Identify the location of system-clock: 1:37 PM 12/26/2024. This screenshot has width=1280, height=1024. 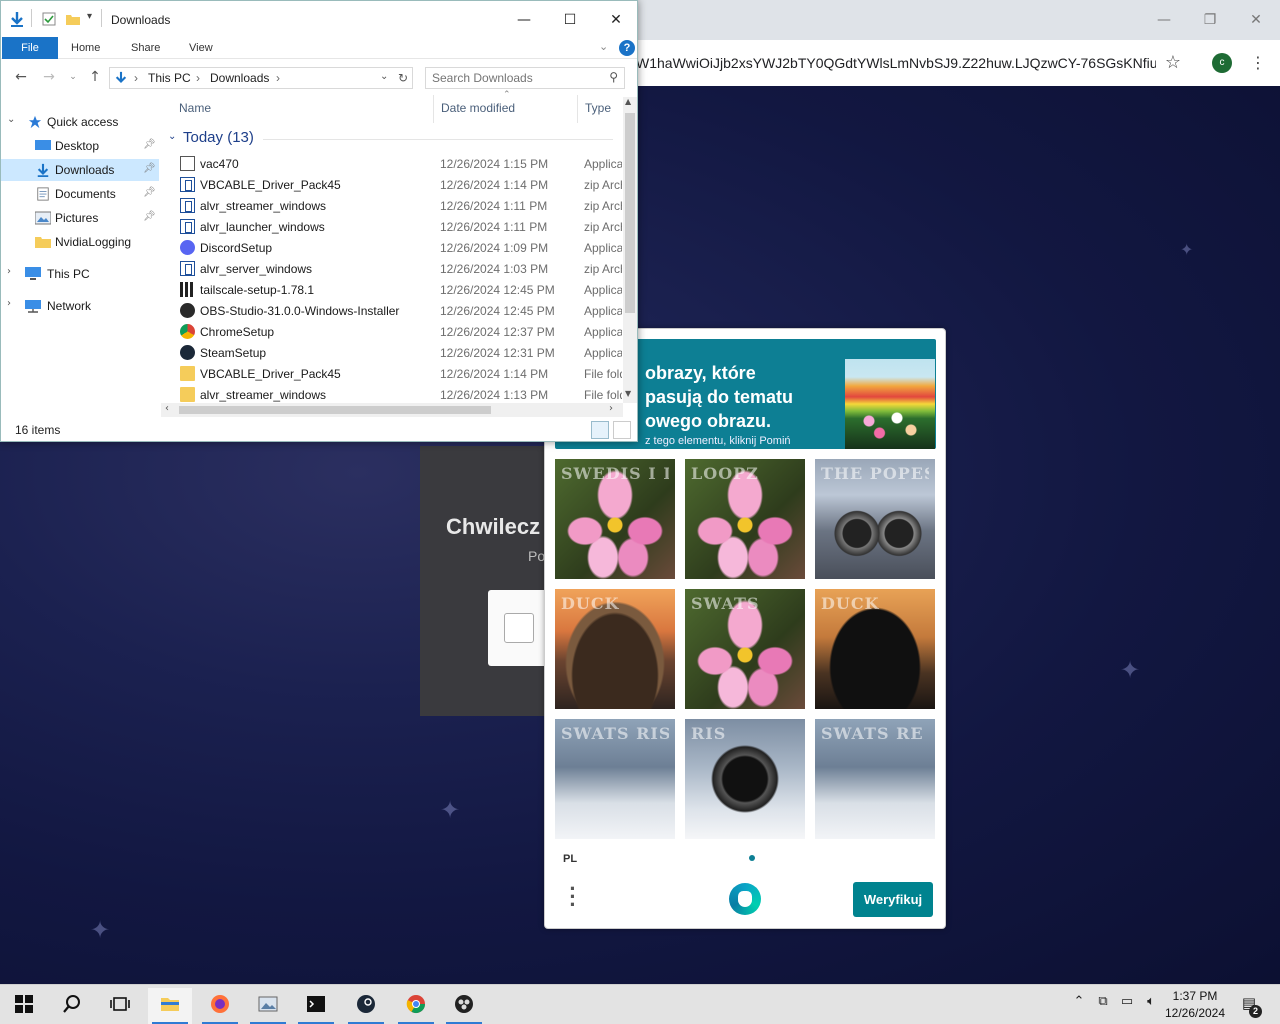
(1195, 1005).